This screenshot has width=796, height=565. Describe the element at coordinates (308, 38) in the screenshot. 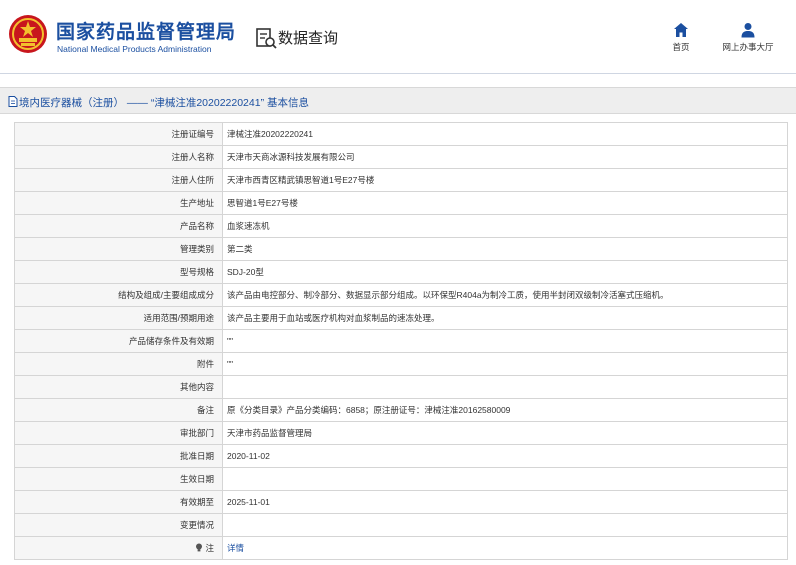

I see `data-query-label: 数据查询` at that location.